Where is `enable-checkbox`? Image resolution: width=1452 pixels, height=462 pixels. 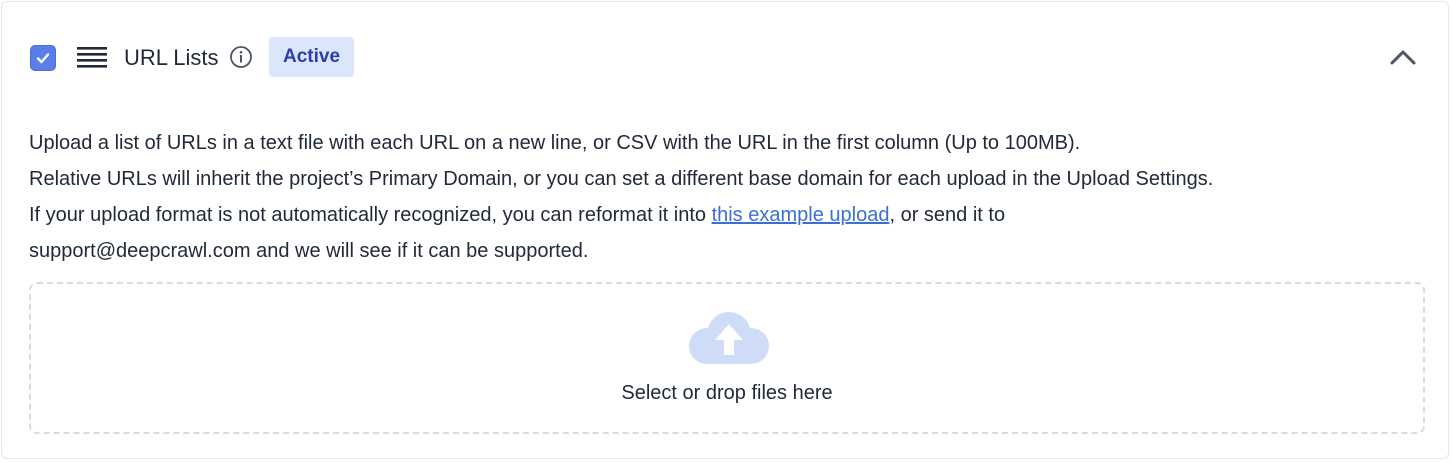 enable-checkbox is located at coordinates (43, 58).